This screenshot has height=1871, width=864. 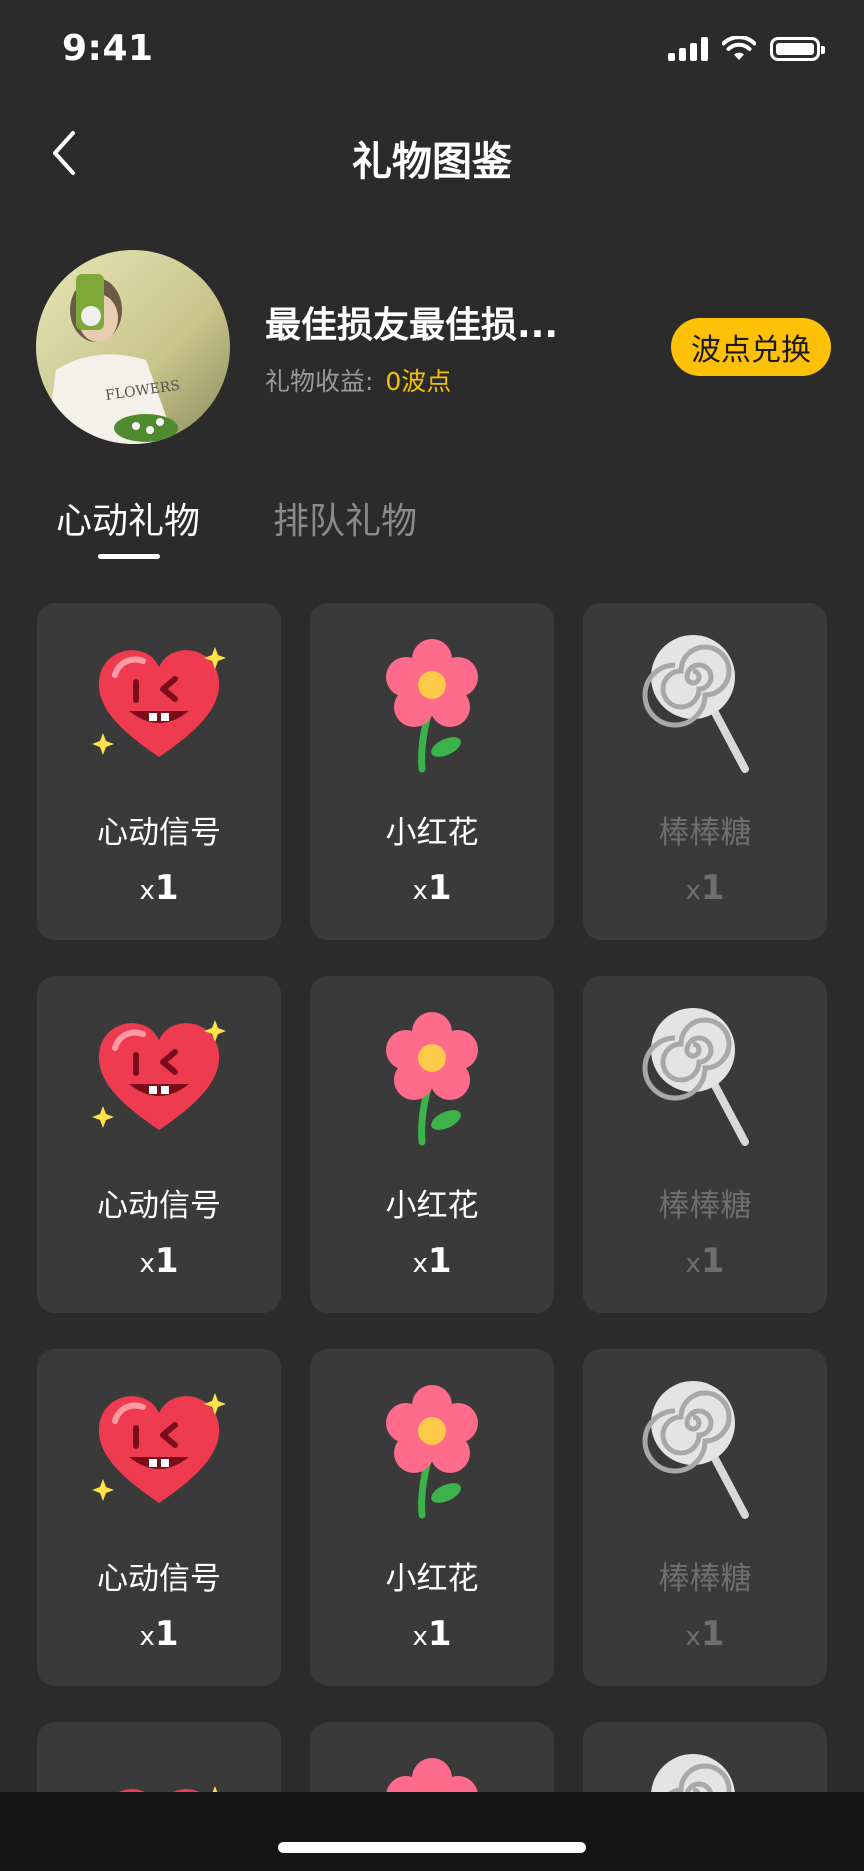 What do you see at coordinates (129, 556) in the screenshot?
I see `active-tab-indicator` at bounding box center [129, 556].